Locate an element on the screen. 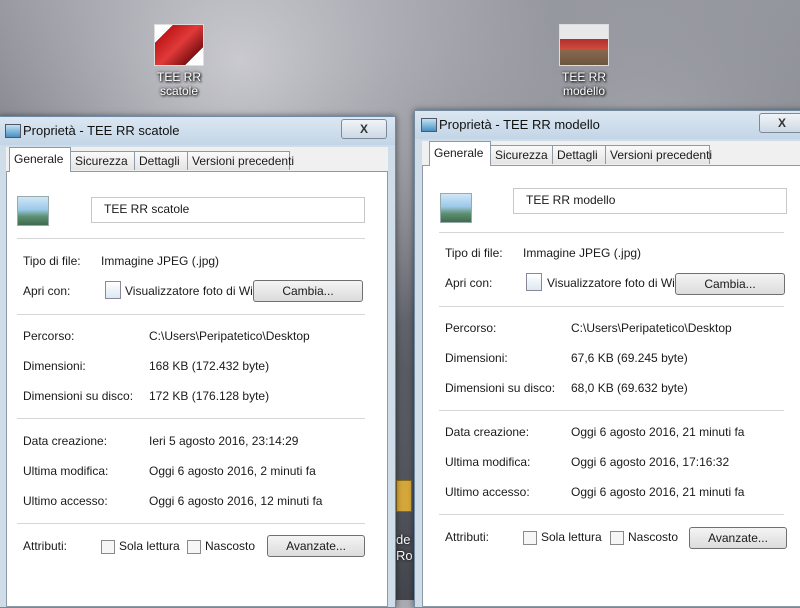  title-bar: Proprietà - TEE RR modello X is located at coordinates (607, 125).